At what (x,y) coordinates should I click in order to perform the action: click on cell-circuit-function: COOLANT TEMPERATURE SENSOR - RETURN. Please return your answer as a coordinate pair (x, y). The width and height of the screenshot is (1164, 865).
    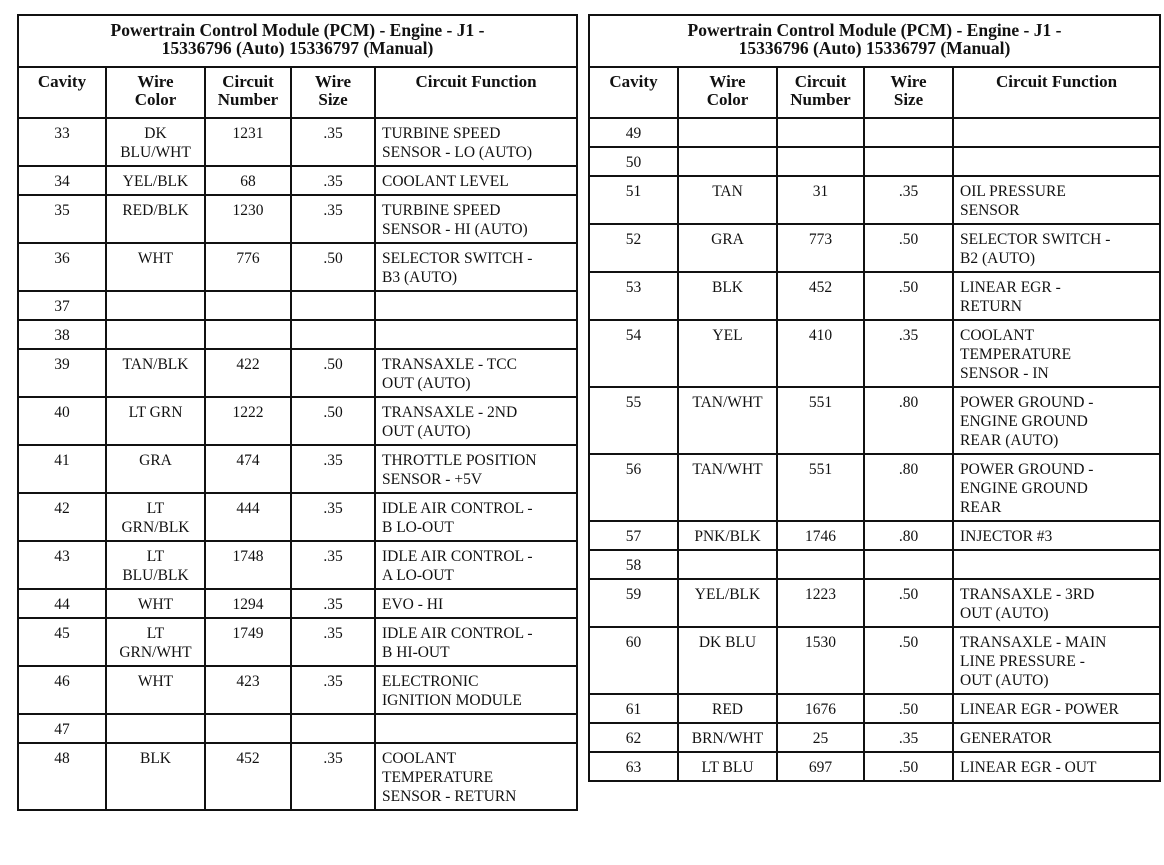
    Looking at the image, I should click on (476, 776).